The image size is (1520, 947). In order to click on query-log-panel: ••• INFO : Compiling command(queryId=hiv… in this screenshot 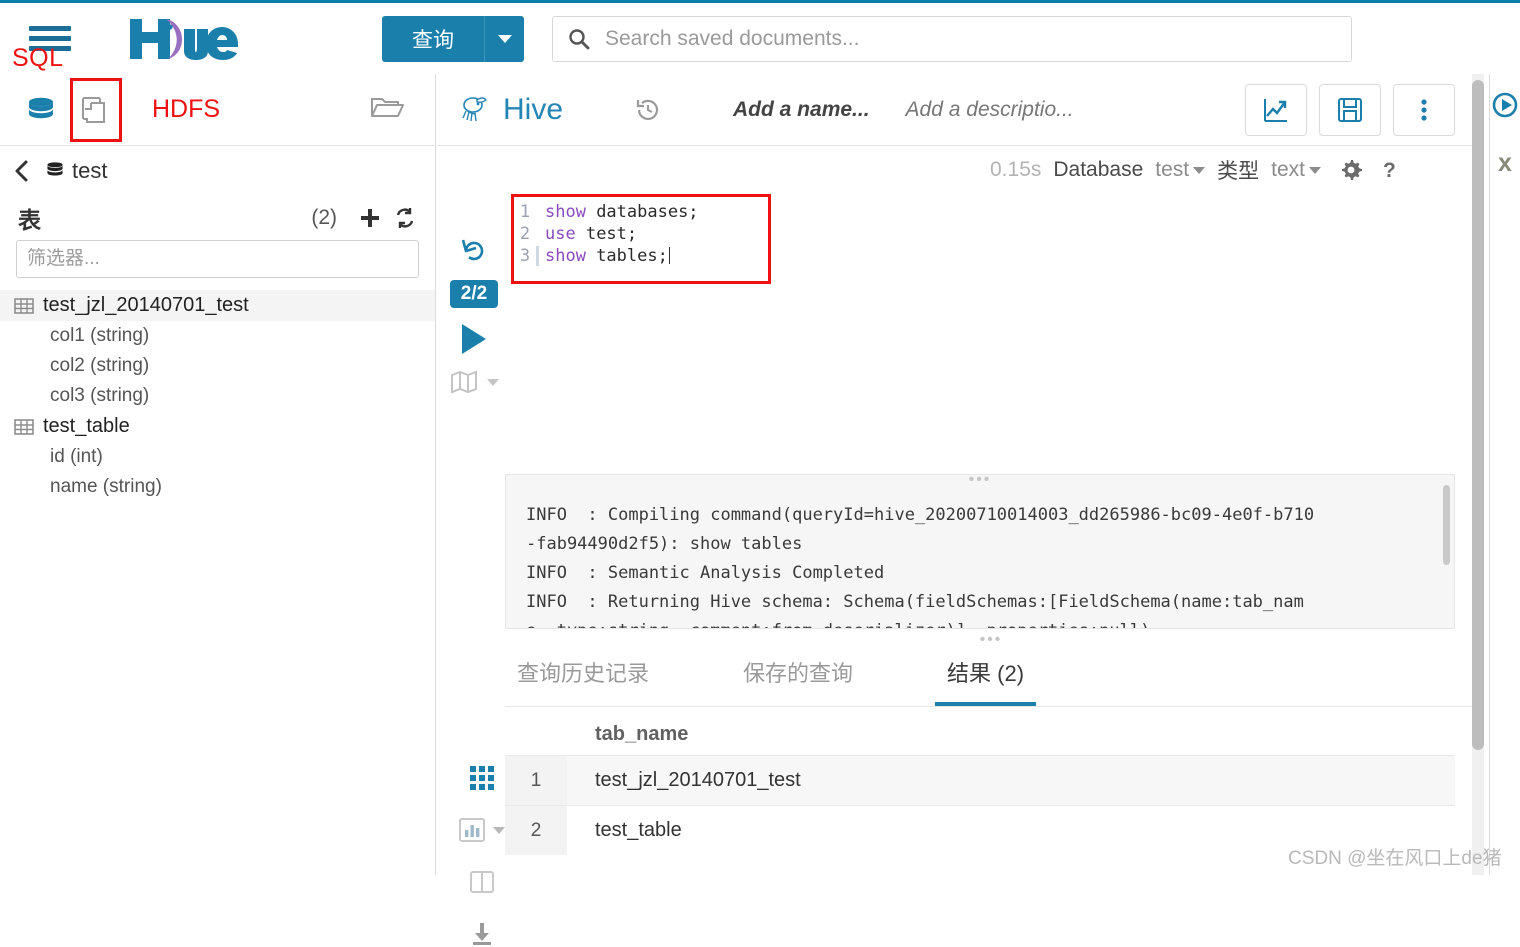, I will do `click(980, 551)`.